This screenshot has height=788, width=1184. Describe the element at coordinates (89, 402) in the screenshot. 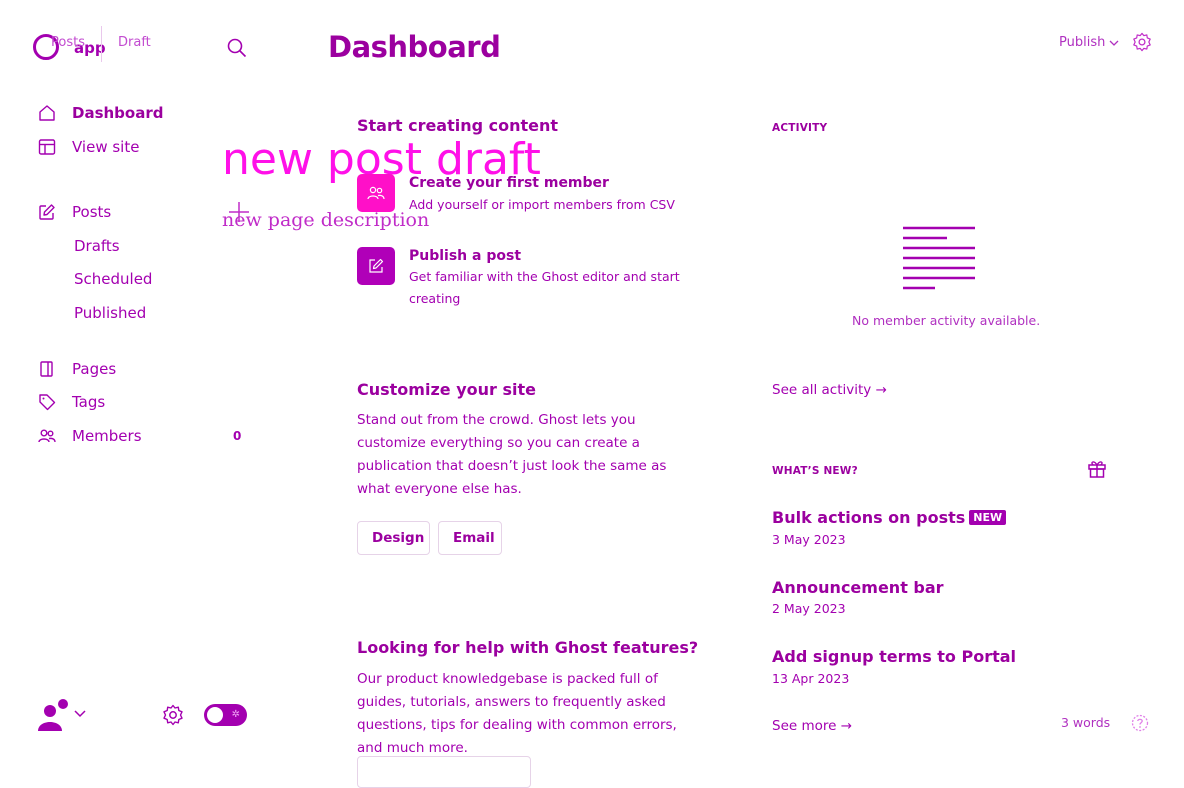

I see `sidebar-item-label: Tags` at that location.